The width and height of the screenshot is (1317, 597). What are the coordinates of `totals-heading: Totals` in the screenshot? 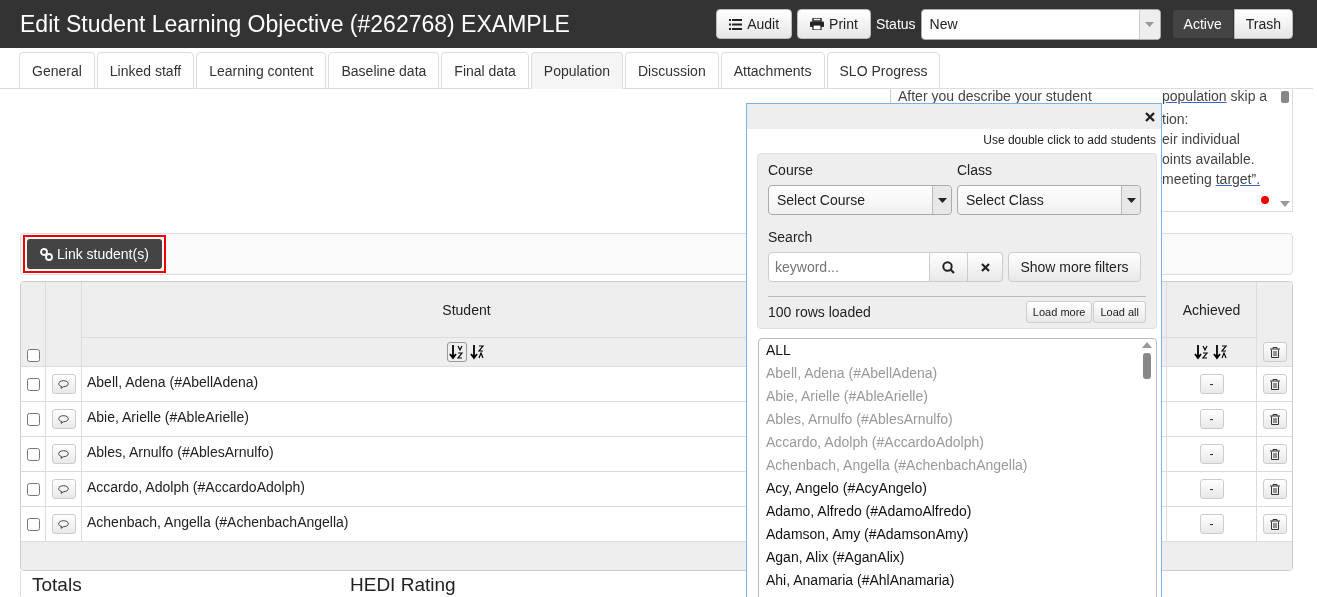 It's located at (57, 585).